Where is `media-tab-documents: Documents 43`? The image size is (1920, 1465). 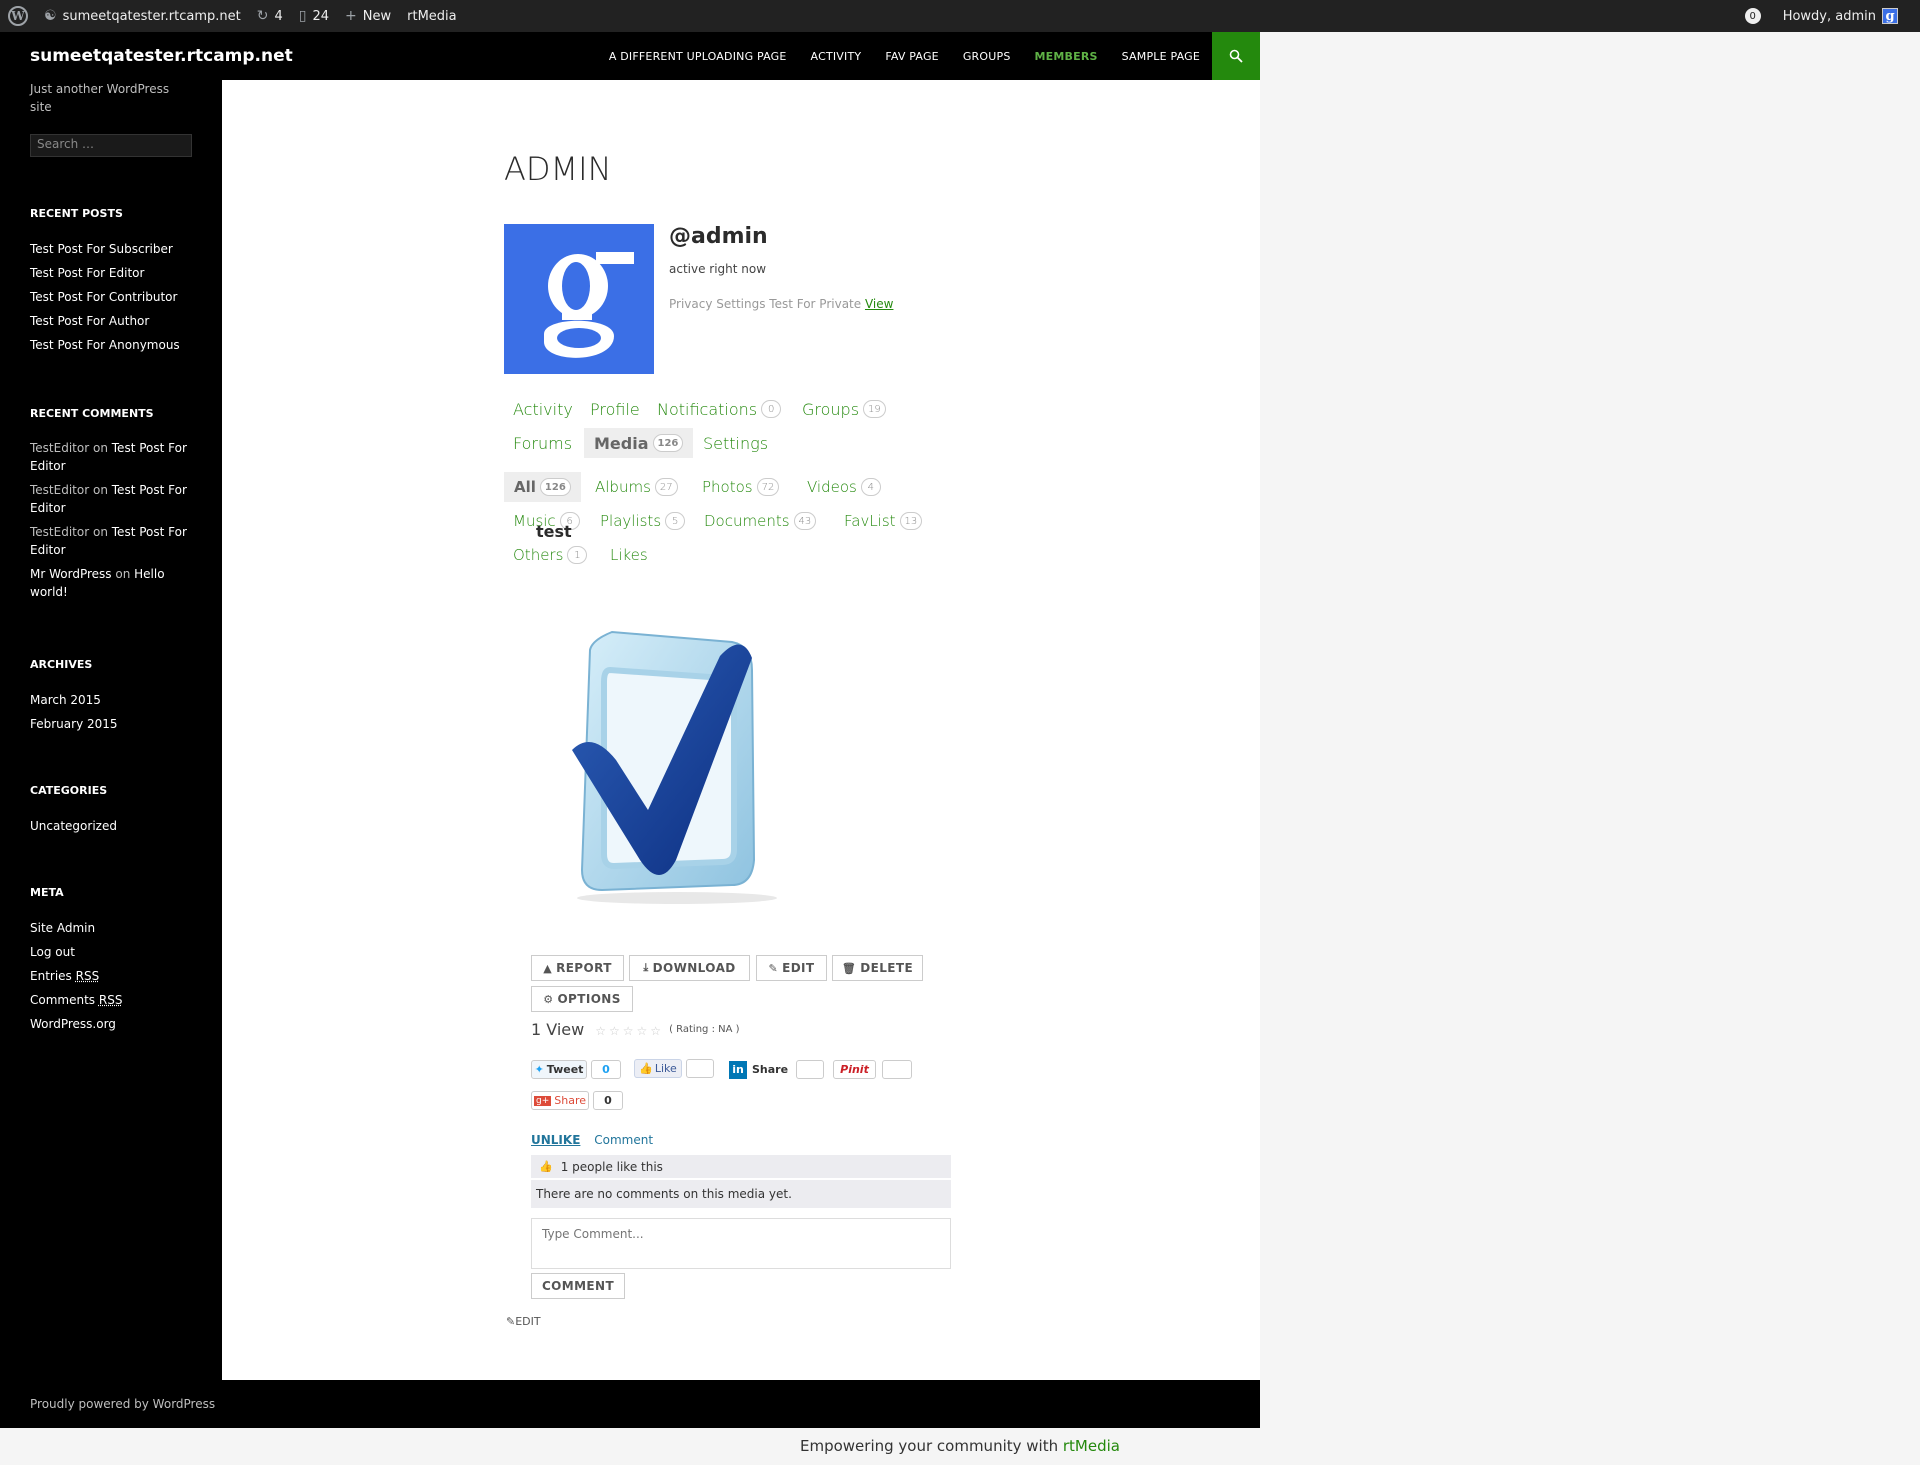
media-tab-documents: Documents 43 is located at coordinates (760, 521).